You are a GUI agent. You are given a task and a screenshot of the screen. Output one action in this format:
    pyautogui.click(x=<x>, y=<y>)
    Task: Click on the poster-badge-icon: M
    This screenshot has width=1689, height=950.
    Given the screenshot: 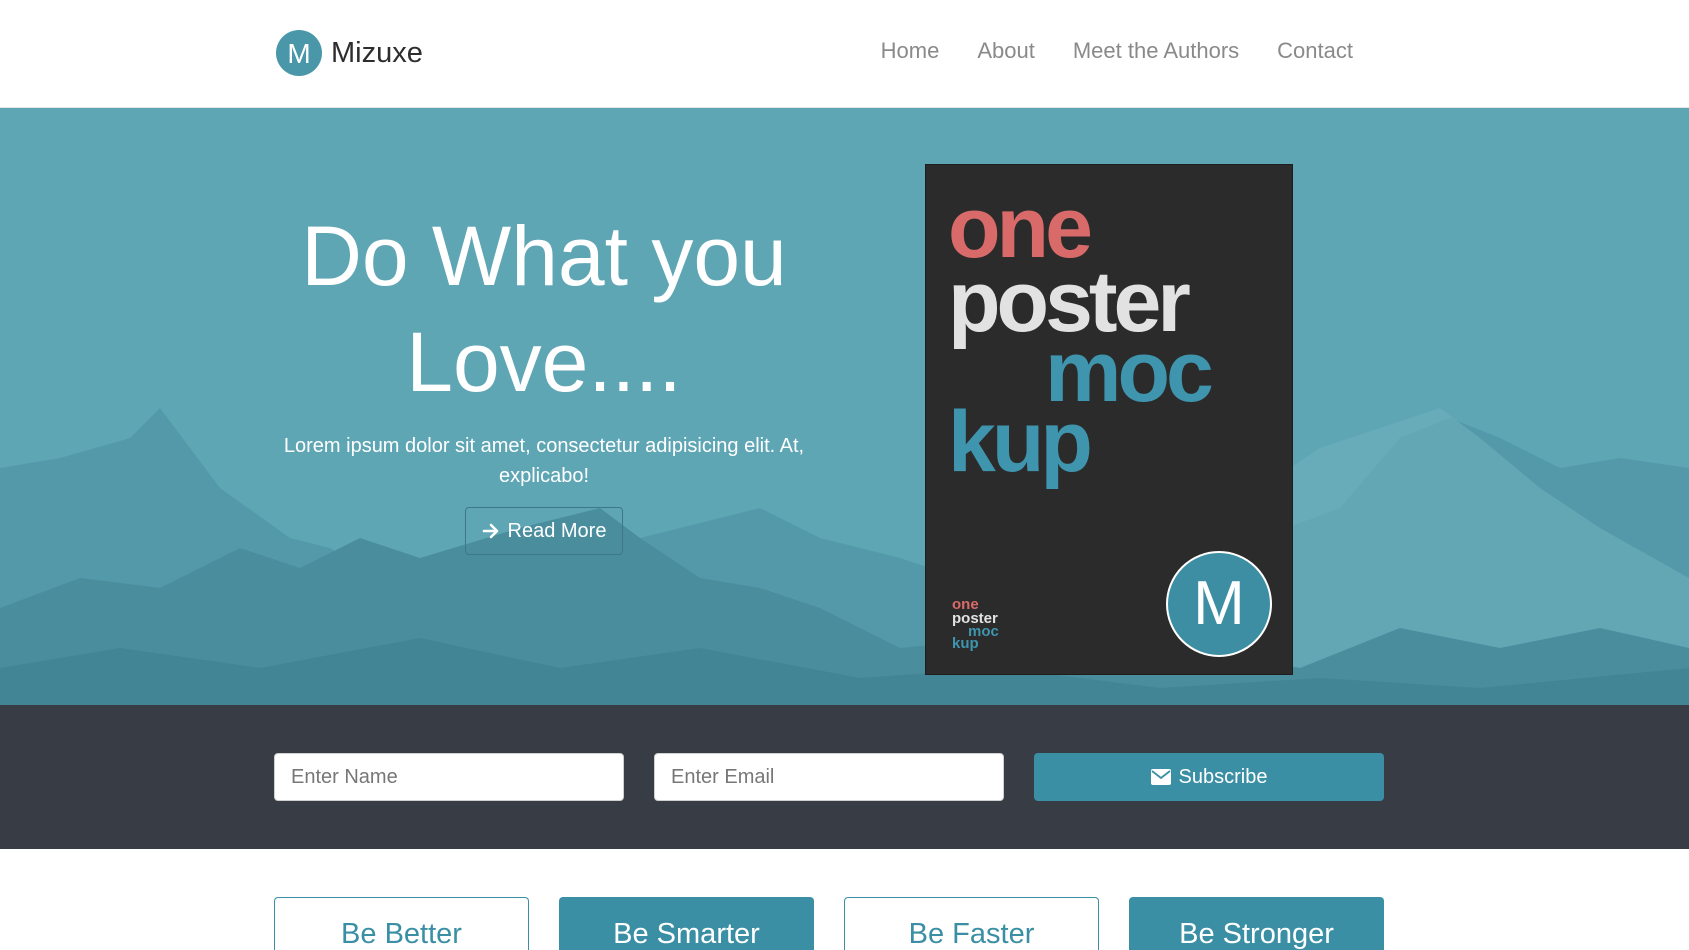 What is the action you would take?
    pyautogui.click(x=1219, y=604)
    